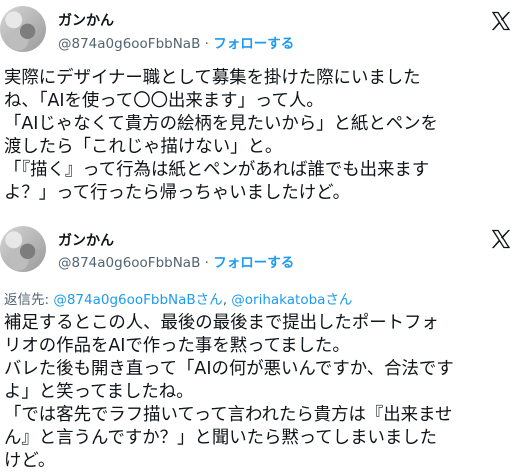 Image resolution: width=520 pixels, height=476 pixels. I want to click on reply-context: 返信先: @874a0g6ooFbbNaBさん, @orihakatobaさん, so click(178, 298).